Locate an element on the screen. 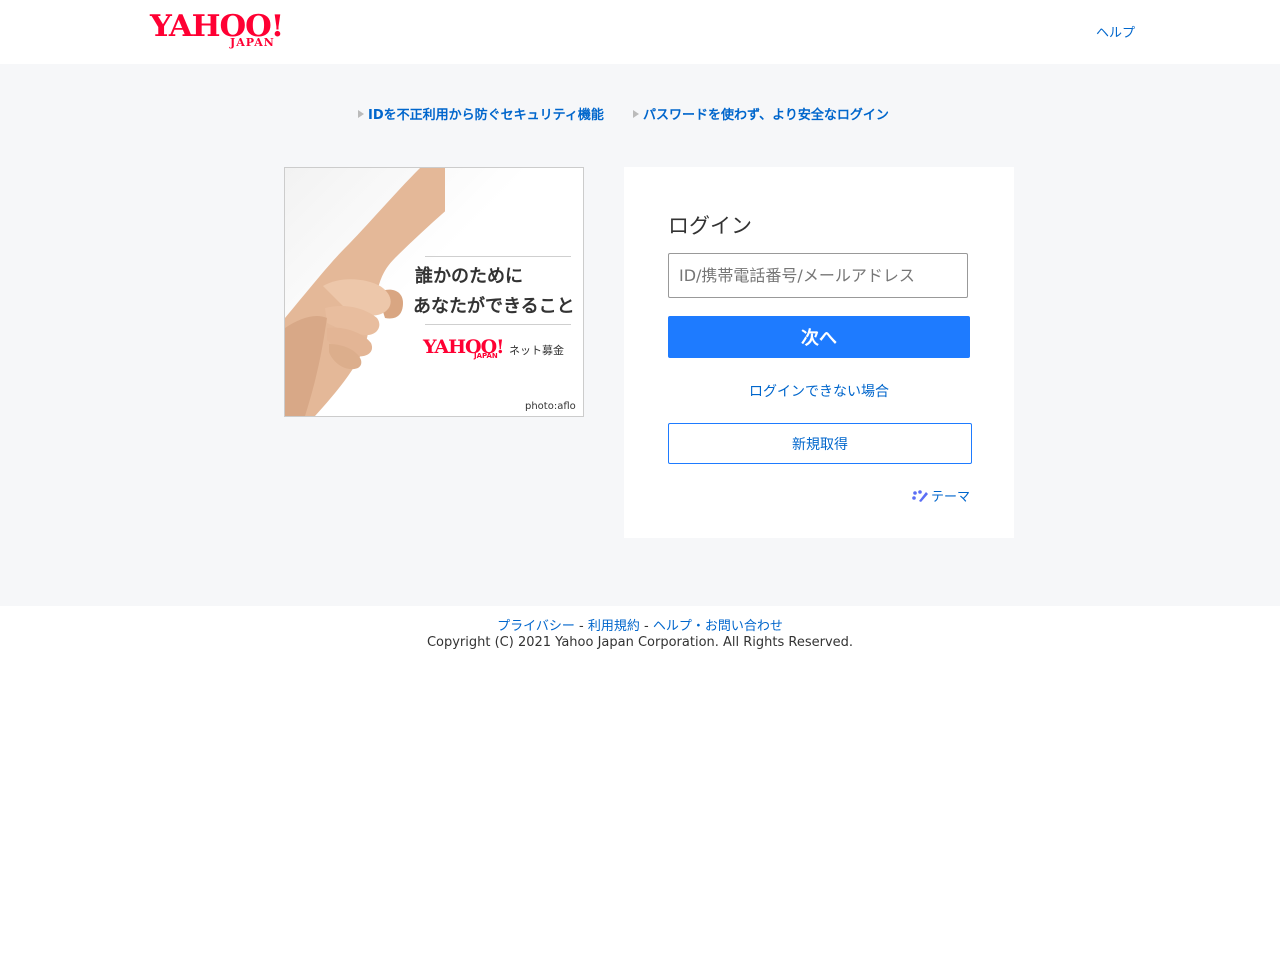 The width and height of the screenshot is (1280, 960). register-button: 新規取得 is located at coordinates (820, 443).